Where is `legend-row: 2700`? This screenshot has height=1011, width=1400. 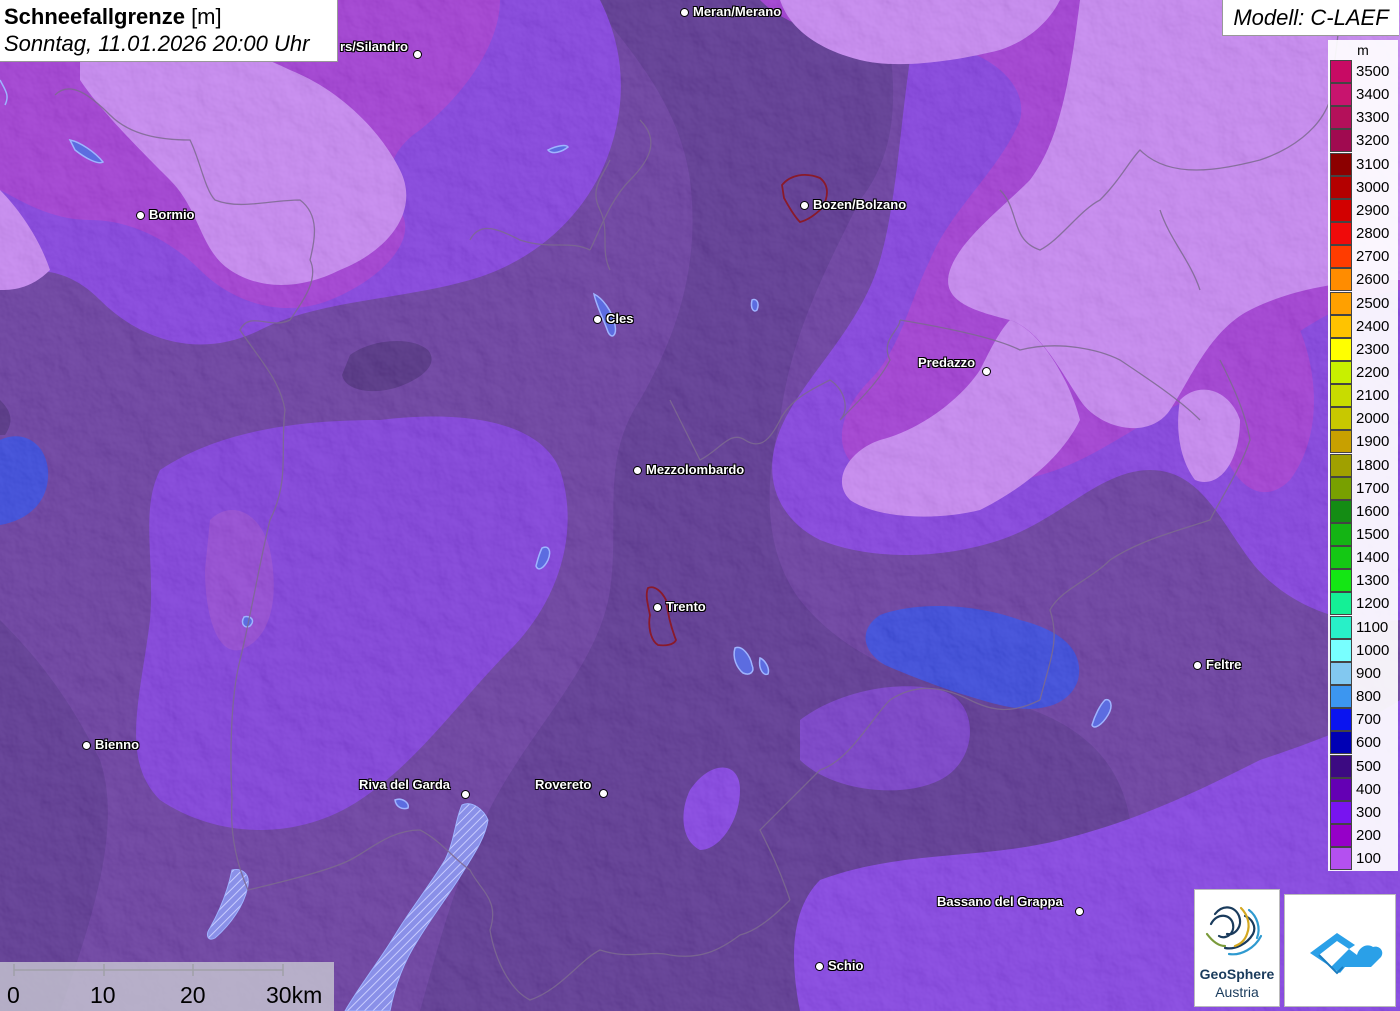 legend-row: 2700 is located at coordinates (1363, 257).